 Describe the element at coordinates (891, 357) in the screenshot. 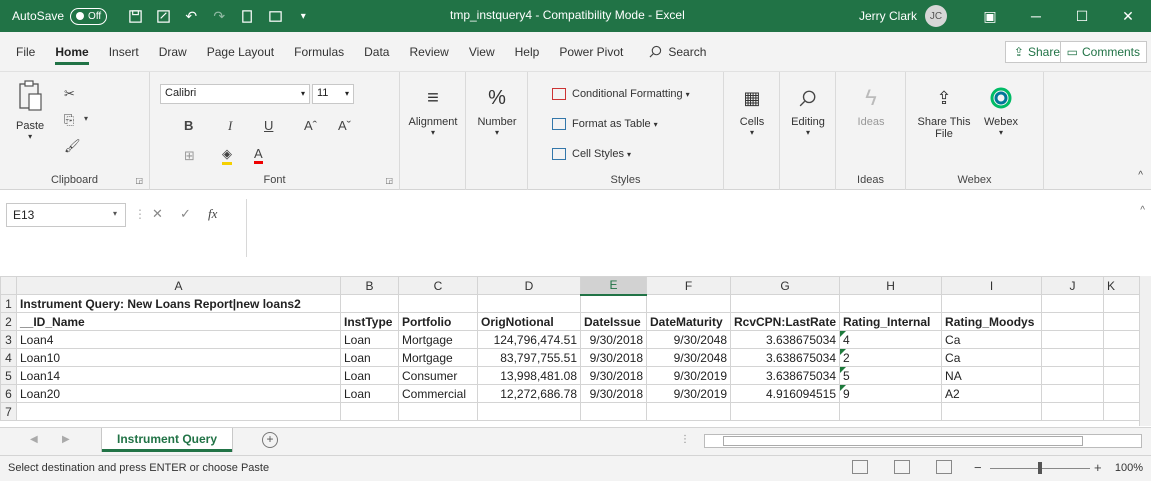

I see `cell: 2` at that location.